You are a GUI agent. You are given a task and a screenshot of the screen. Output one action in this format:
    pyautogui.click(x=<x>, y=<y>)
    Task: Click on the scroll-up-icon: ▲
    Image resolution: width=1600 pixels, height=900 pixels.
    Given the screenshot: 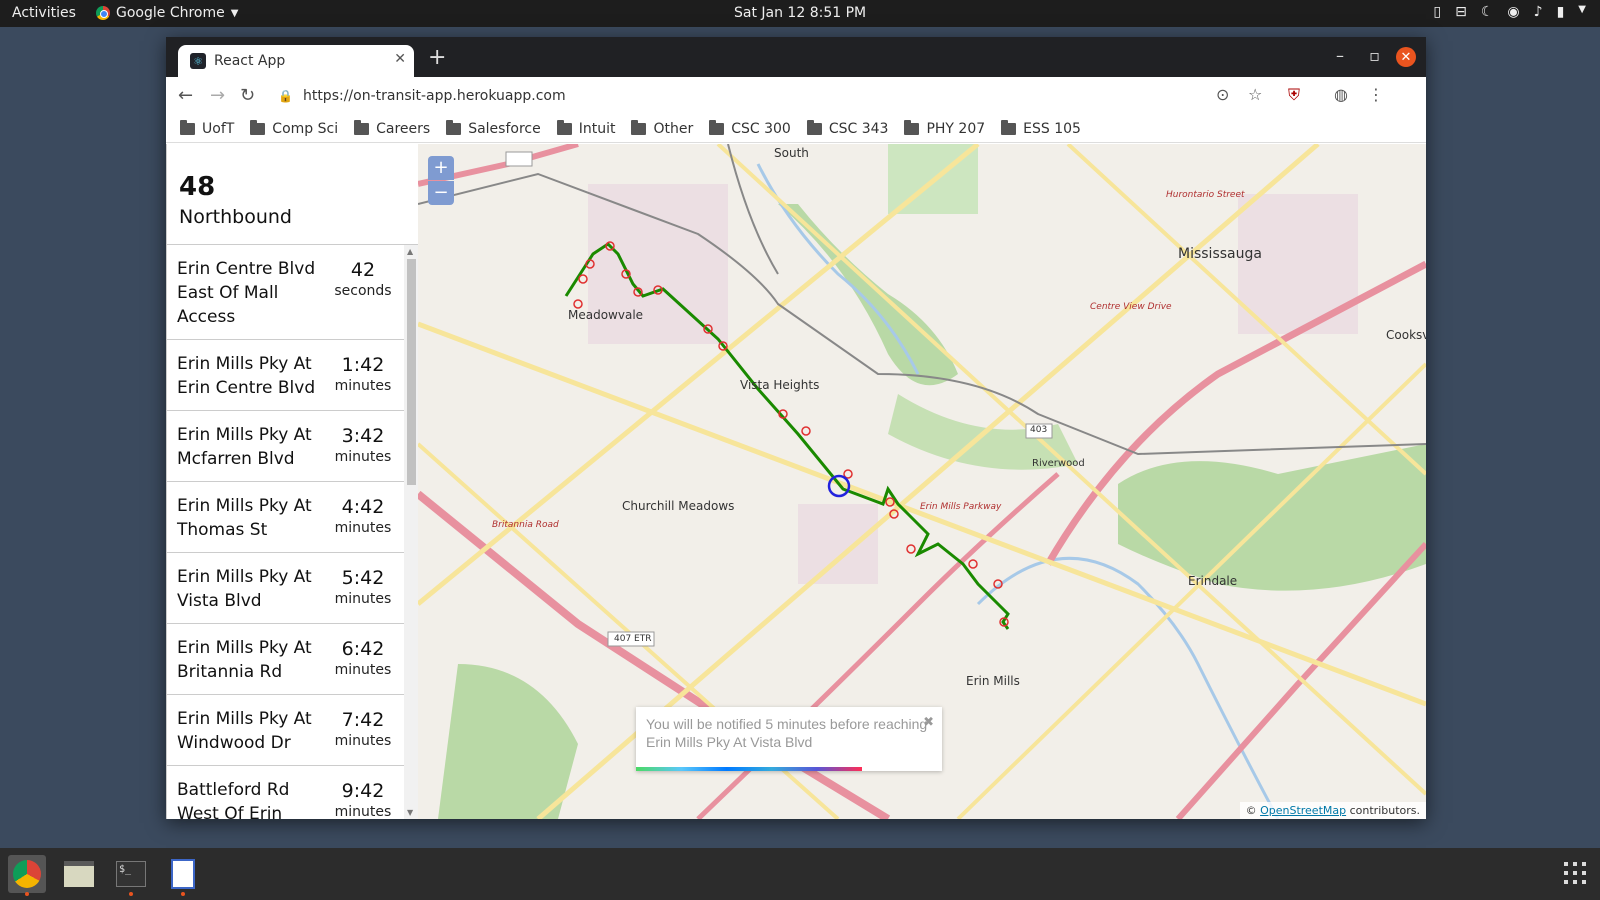 What is the action you would take?
    pyautogui.click(x=410, y=251)
    